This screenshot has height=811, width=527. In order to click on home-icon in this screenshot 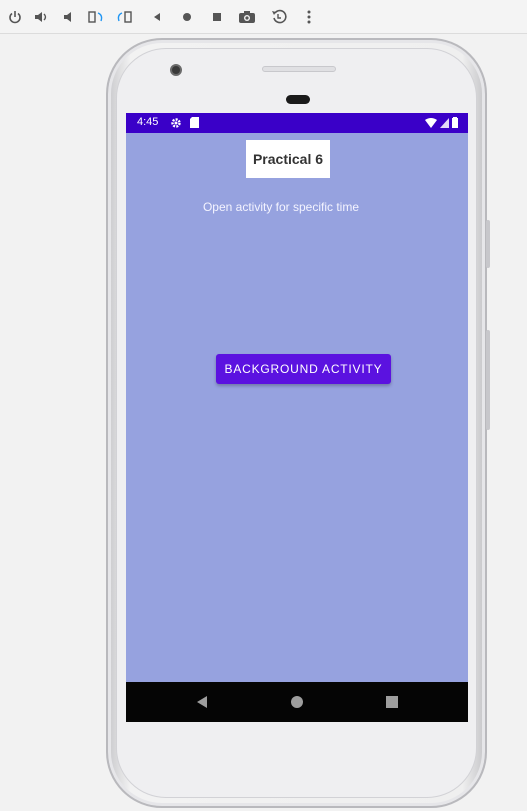, I will do `click(187, 17)`.